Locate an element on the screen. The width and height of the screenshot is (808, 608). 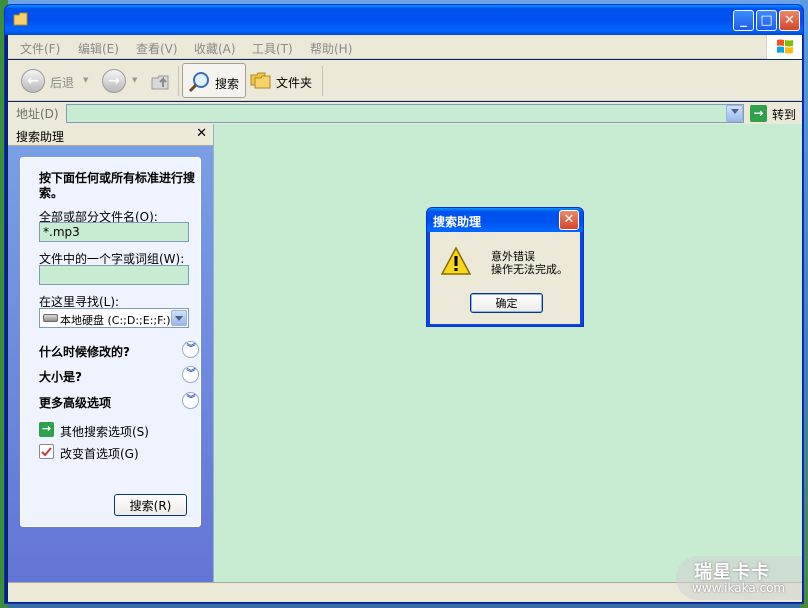
look-in-select: 本地硬盘 (C:;D:;E:;F:) is located at coordinates (114, 318).